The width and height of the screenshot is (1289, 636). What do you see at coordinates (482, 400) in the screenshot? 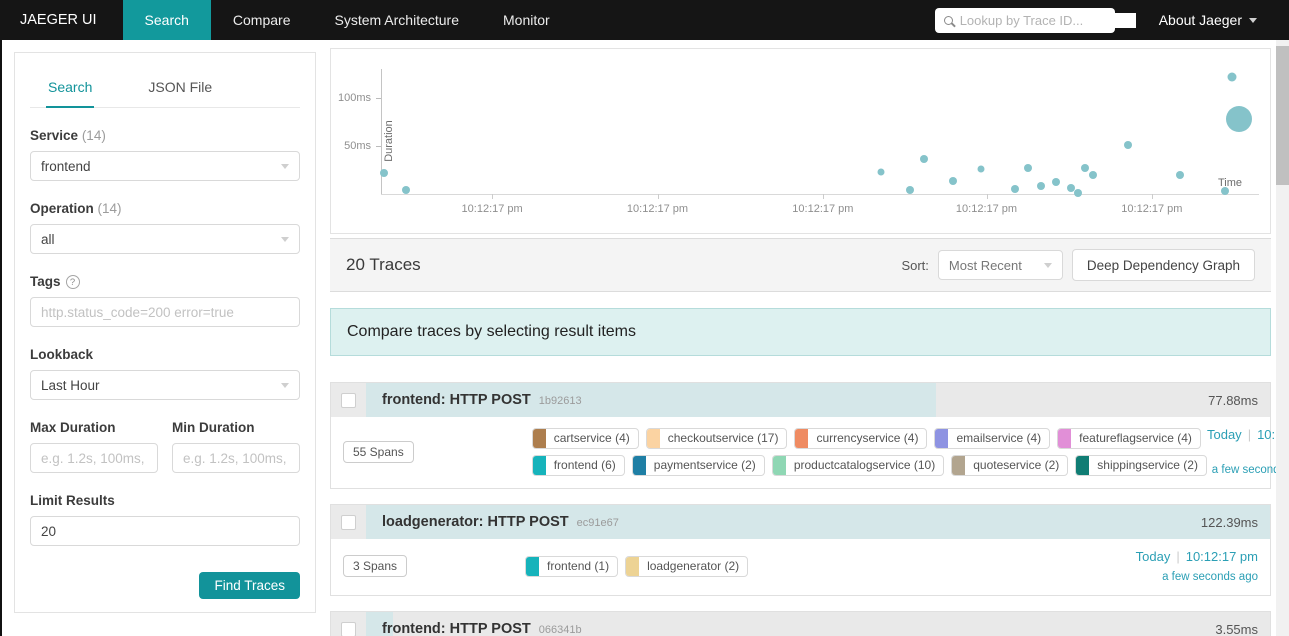
I see `trace-title: frontend: HTTP POST 1b92613` at bounding box center [482, 400].